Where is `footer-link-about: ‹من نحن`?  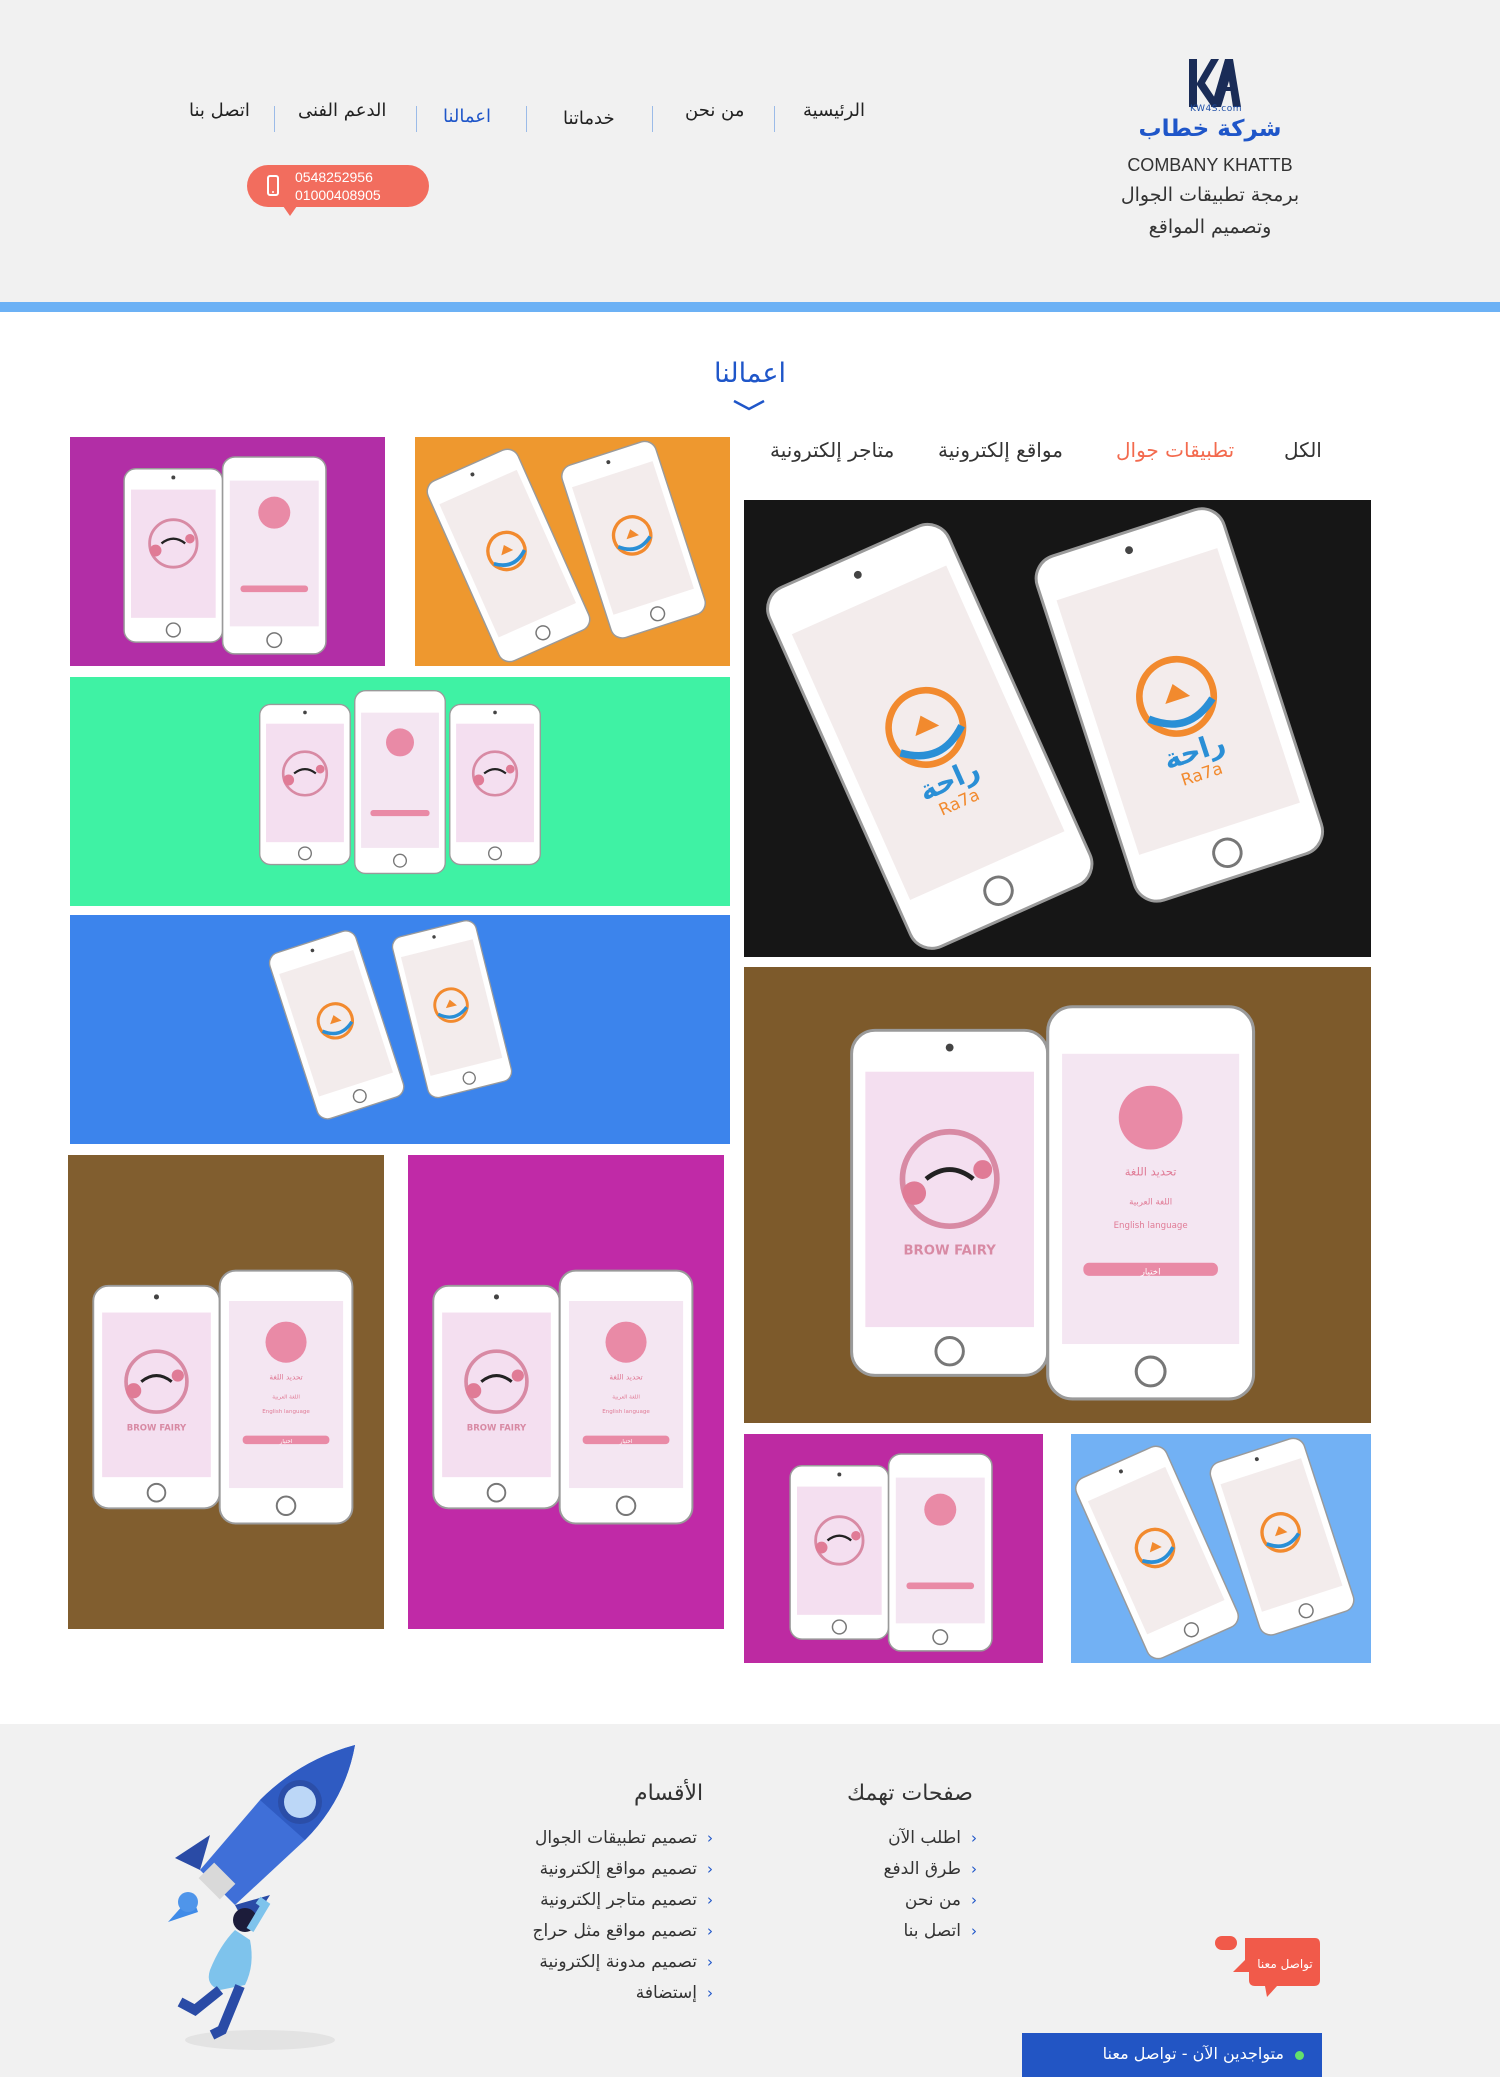
footer-link-about: ‹من نحن is located at coordinates (941, 1900).